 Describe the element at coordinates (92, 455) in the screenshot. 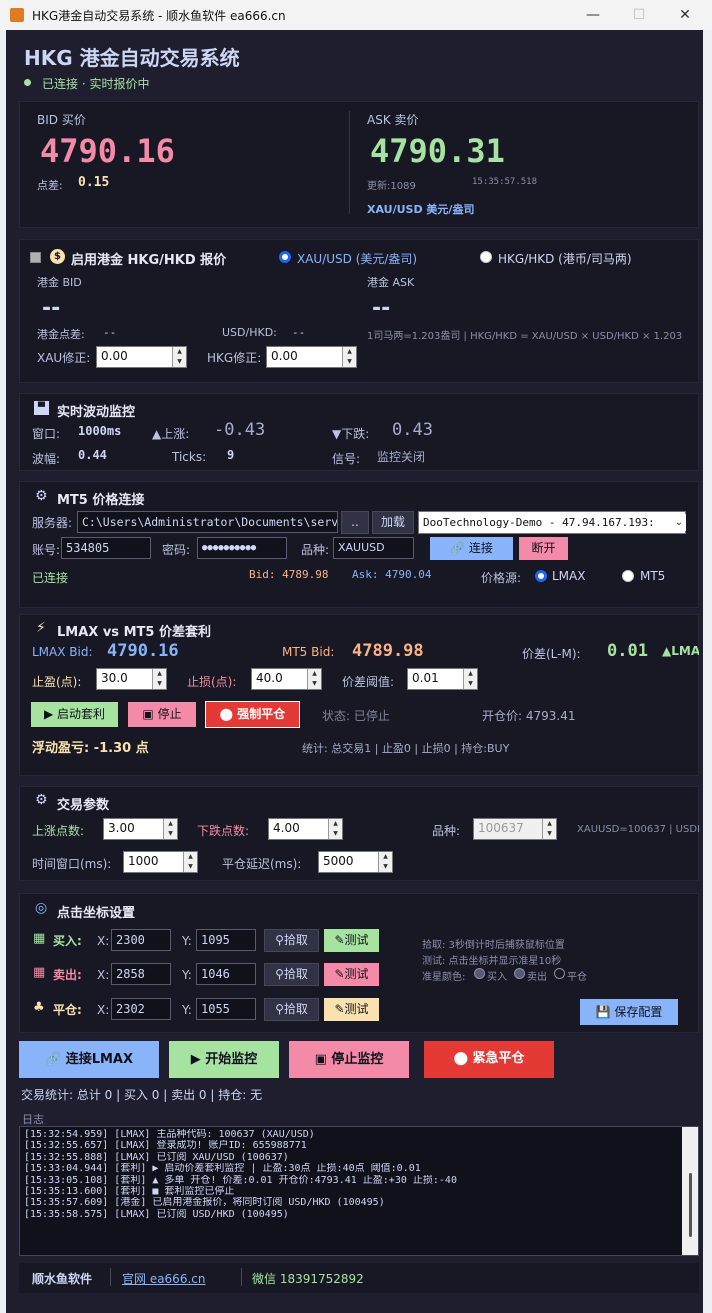

I see `amp-value: 0.44` at that location.